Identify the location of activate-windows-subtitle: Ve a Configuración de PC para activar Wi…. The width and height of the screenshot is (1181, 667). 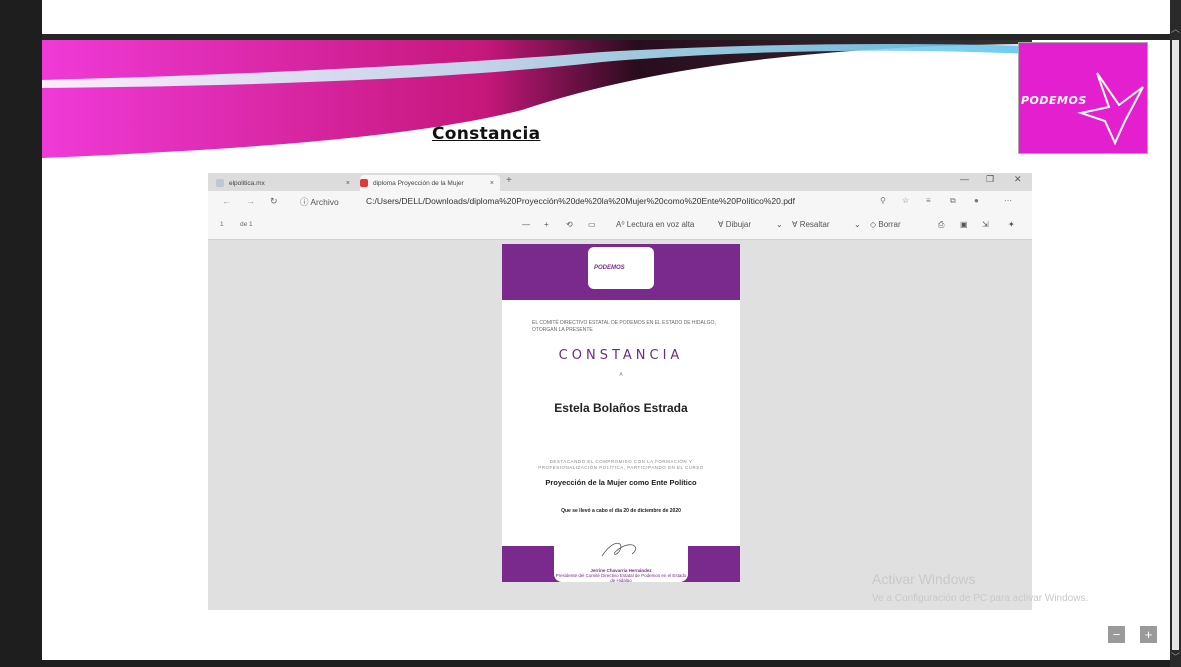
(980, 598).